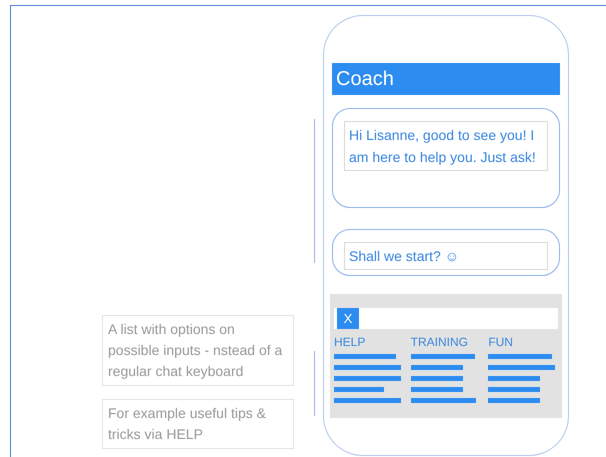  Describe the element at coordinates (446, 256) in the screenshot. I see `chat-message: Shall we start? ☺` at that location.